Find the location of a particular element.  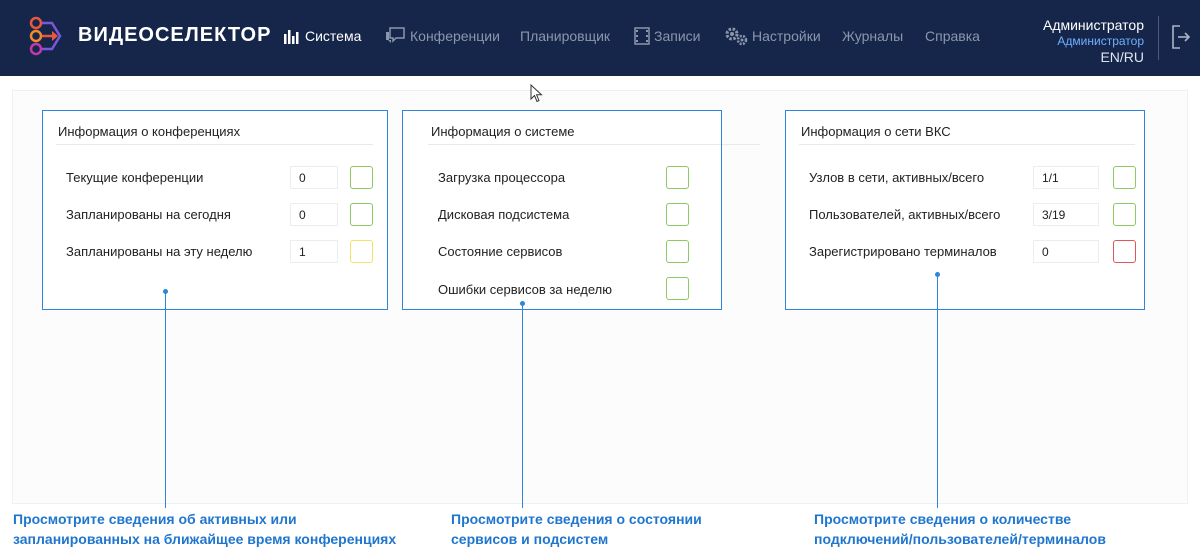

nav-label: Планировщик is located at coordinates (565, 36).